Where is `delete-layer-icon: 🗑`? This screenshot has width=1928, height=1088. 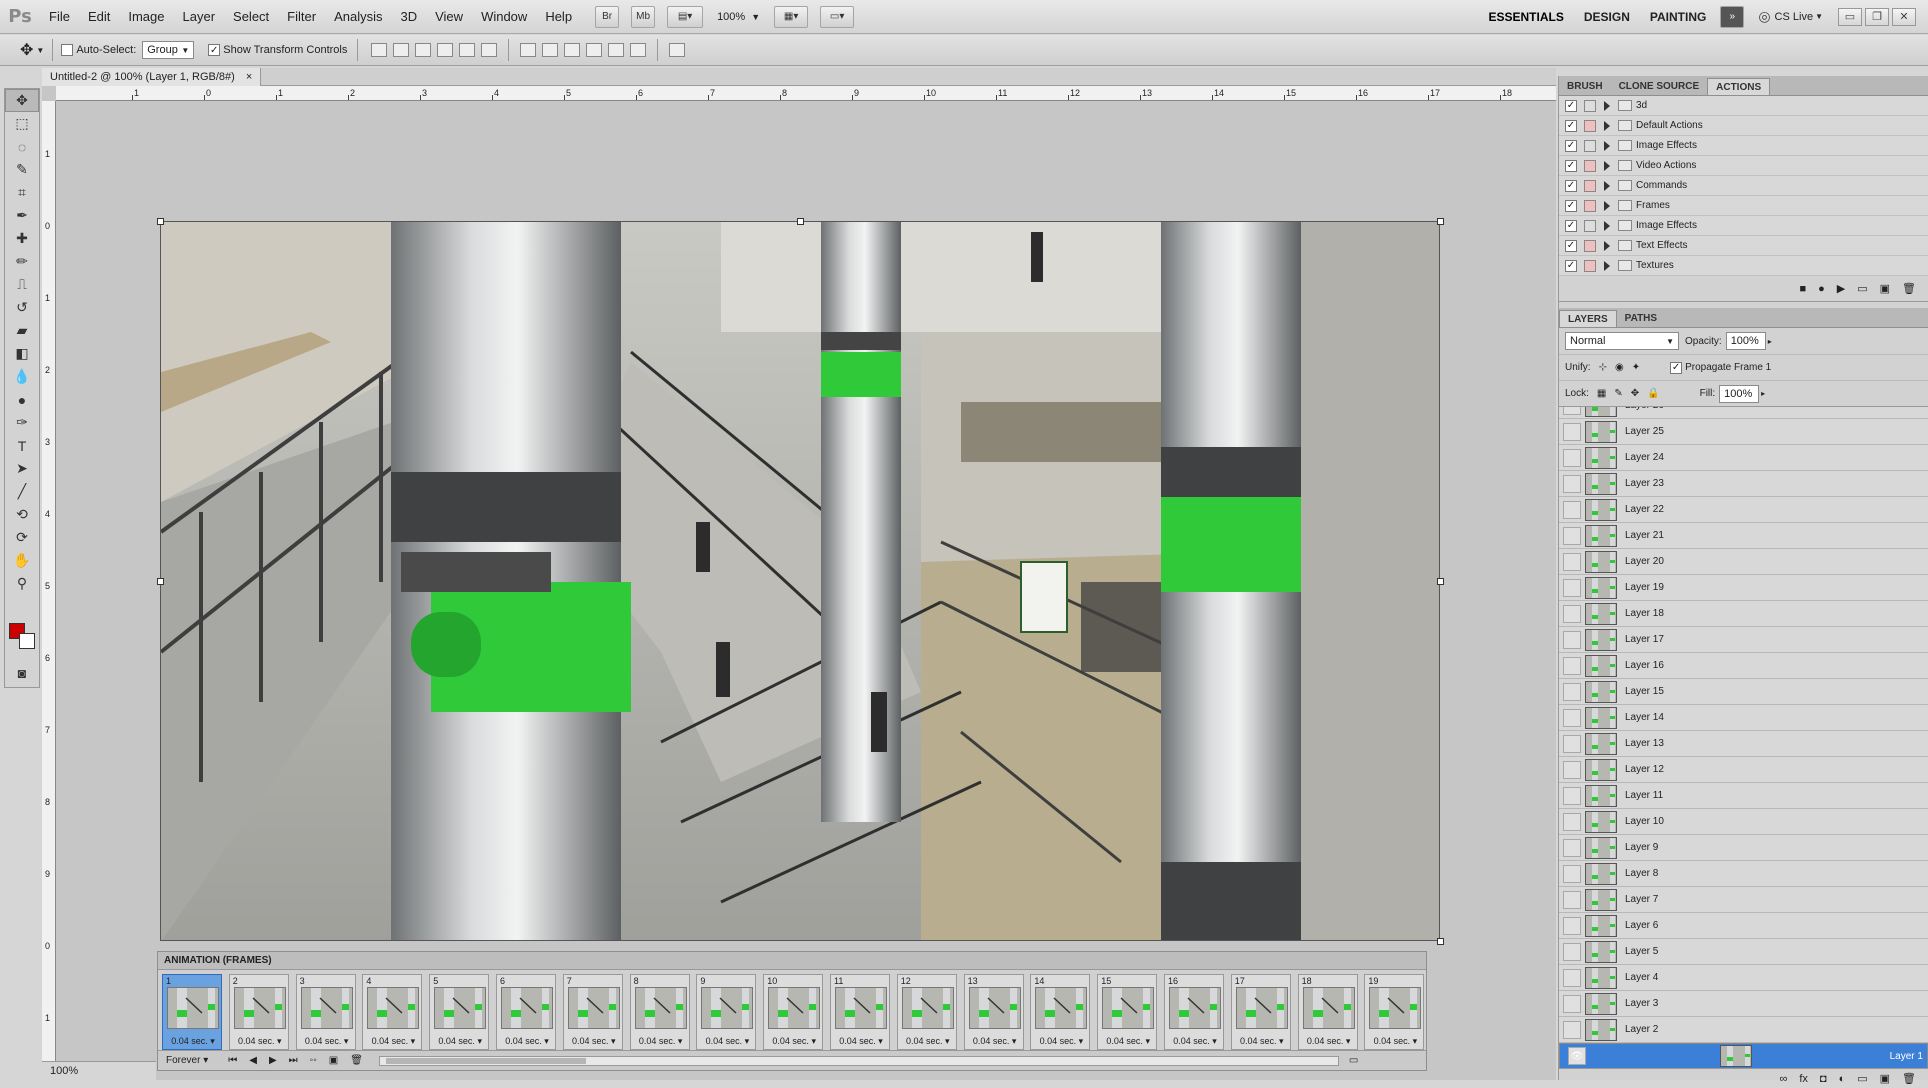 delete-layer-icon: 🗑 is located at coordinates (1909, 1078).